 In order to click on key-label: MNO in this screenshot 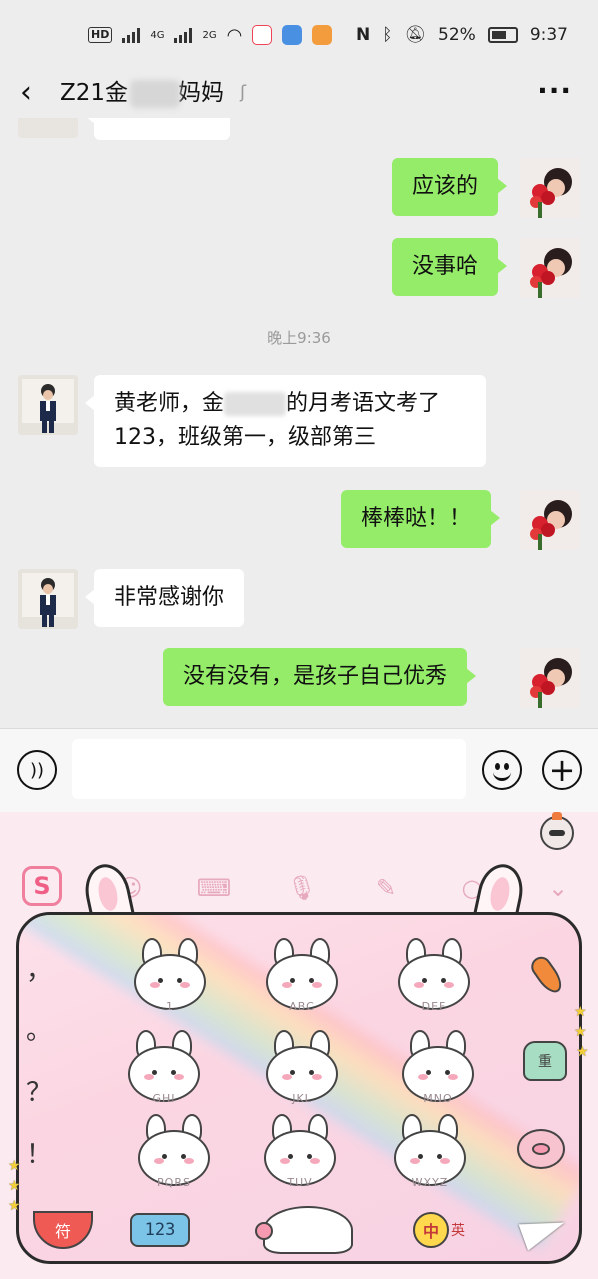, I will do `click(438, 1098)`.